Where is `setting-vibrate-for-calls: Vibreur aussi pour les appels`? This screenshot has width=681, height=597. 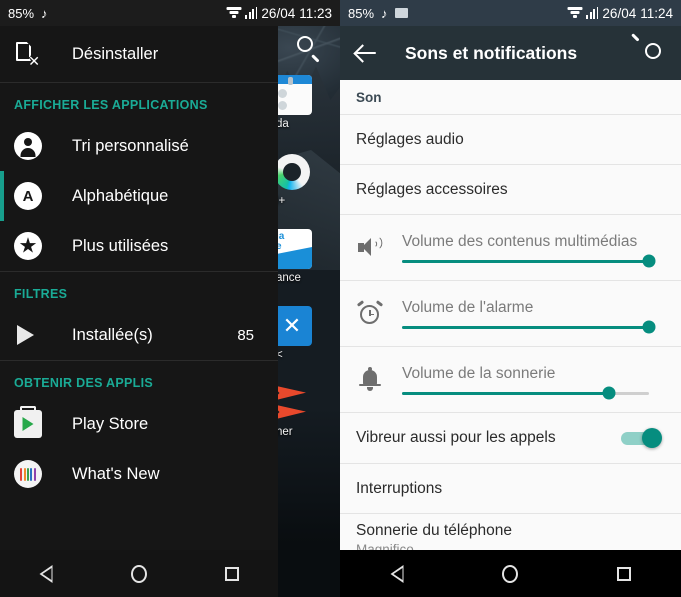 setting-vibrate-for-calls: Vibreur aussi pour les appels is located at coordinates (510, 438).